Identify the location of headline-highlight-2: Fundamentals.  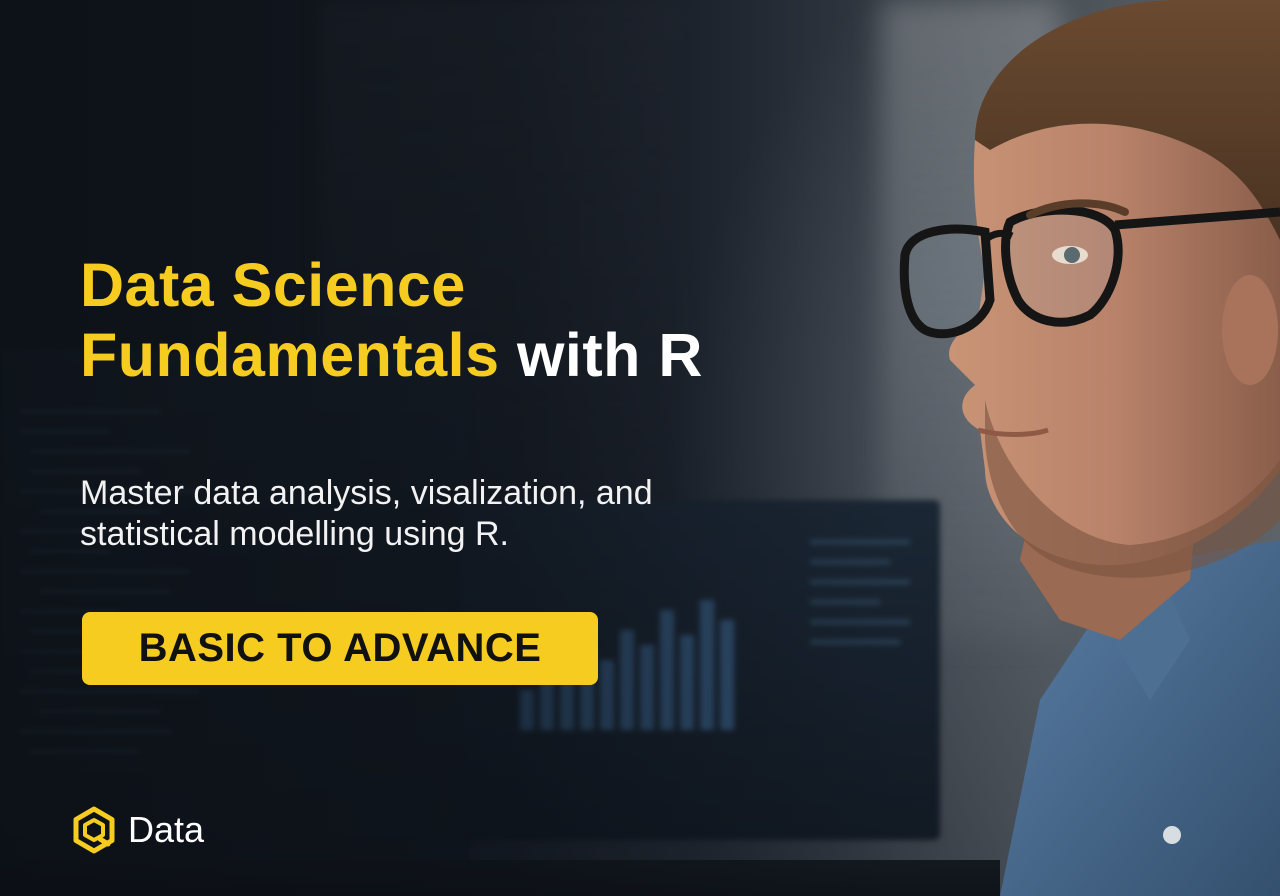
(290, 355).